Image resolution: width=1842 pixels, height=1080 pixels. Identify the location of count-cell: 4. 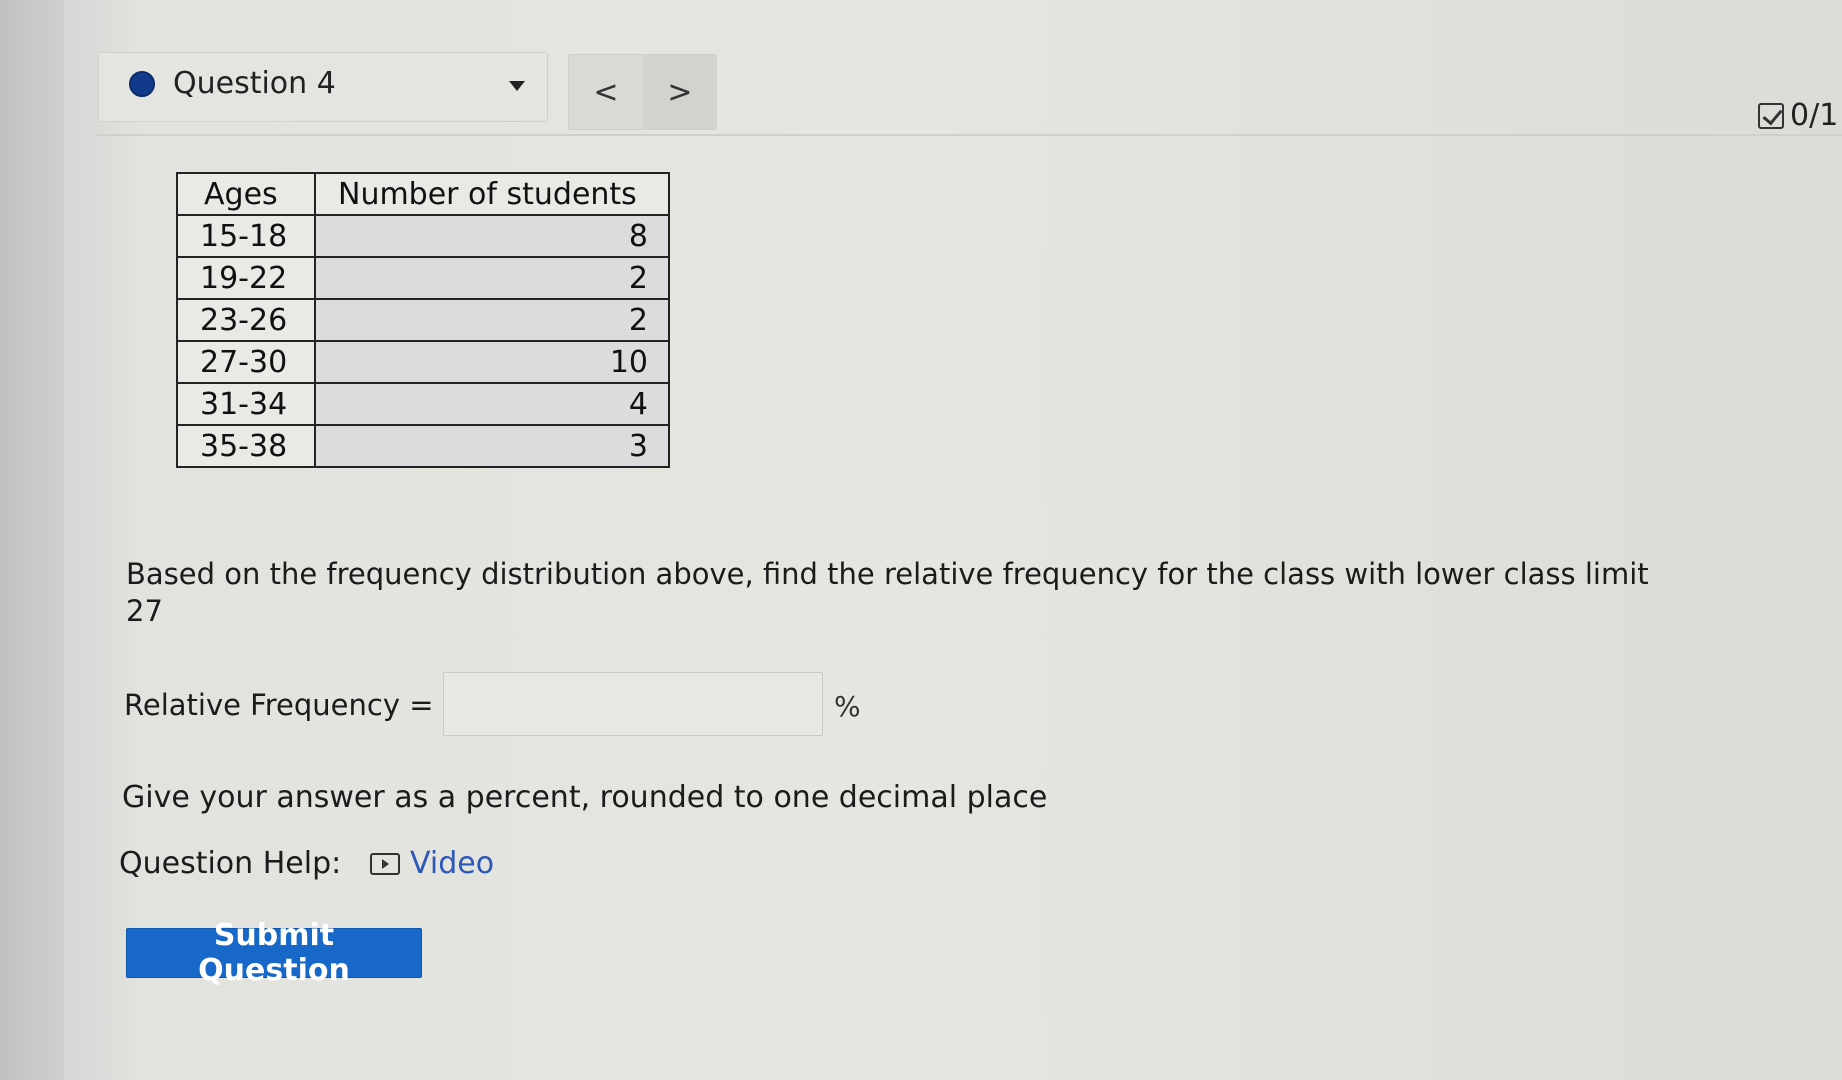
(492, 404).